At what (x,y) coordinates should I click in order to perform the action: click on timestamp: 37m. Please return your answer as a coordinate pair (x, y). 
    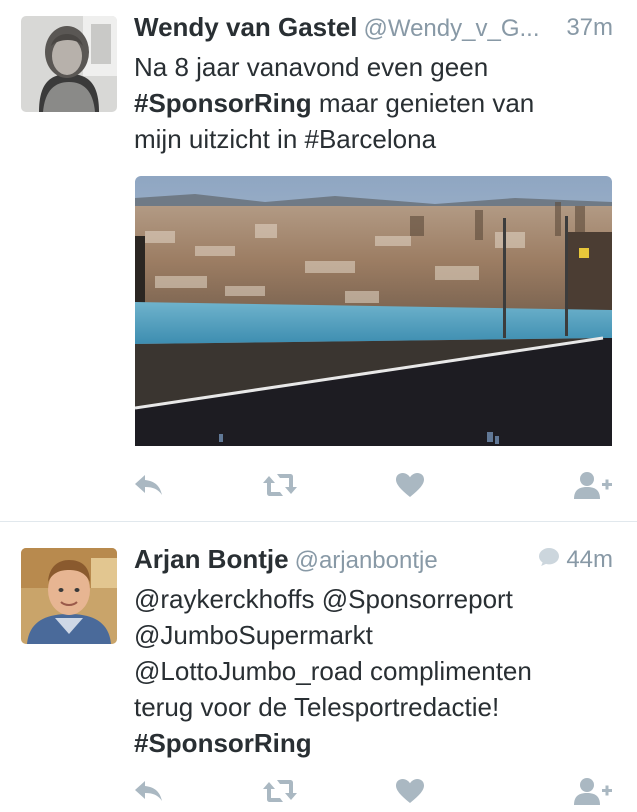
    Looking at the image, I should click on (589, 28).